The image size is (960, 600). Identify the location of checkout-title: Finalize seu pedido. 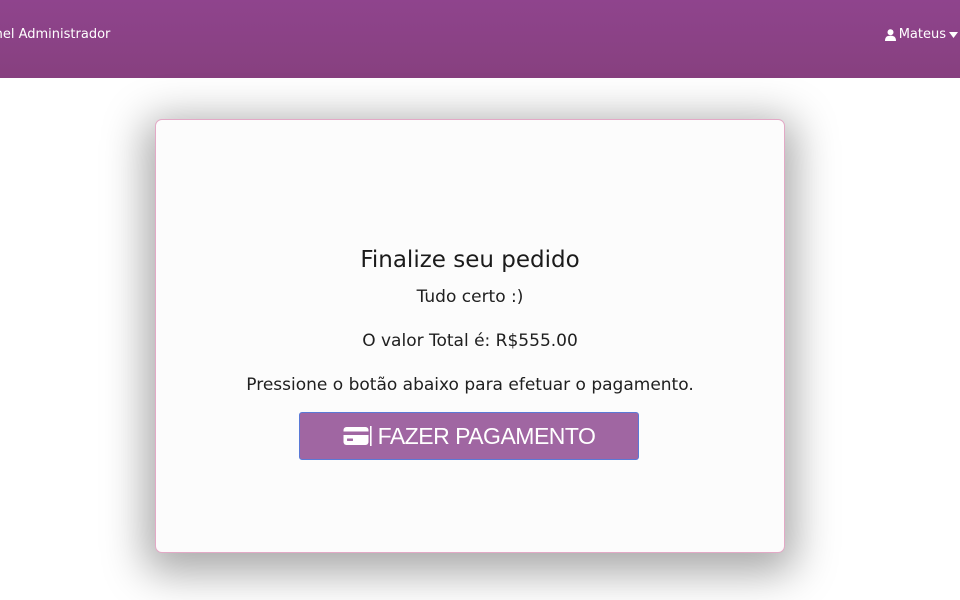
(470, 260).